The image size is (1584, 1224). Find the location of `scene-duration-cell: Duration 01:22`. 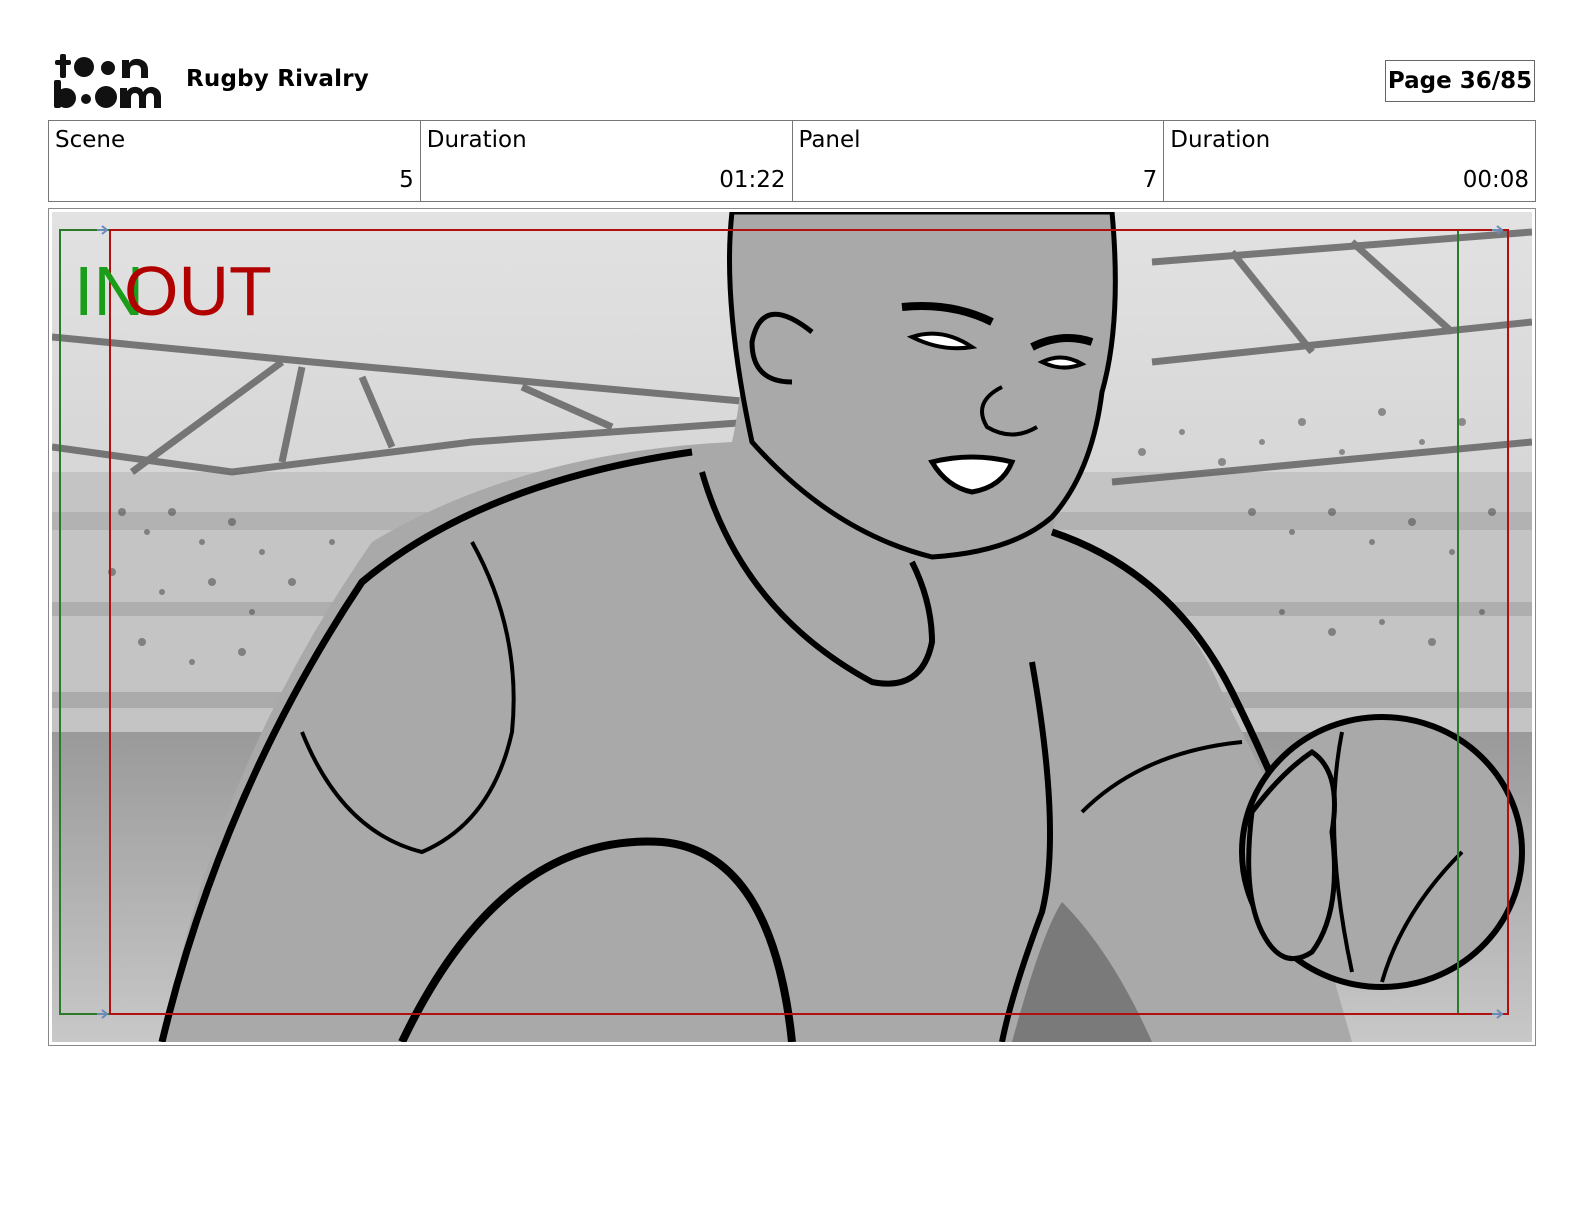

scene-duration-cell: Duration 01:22 is located at coordinates (607, 161).